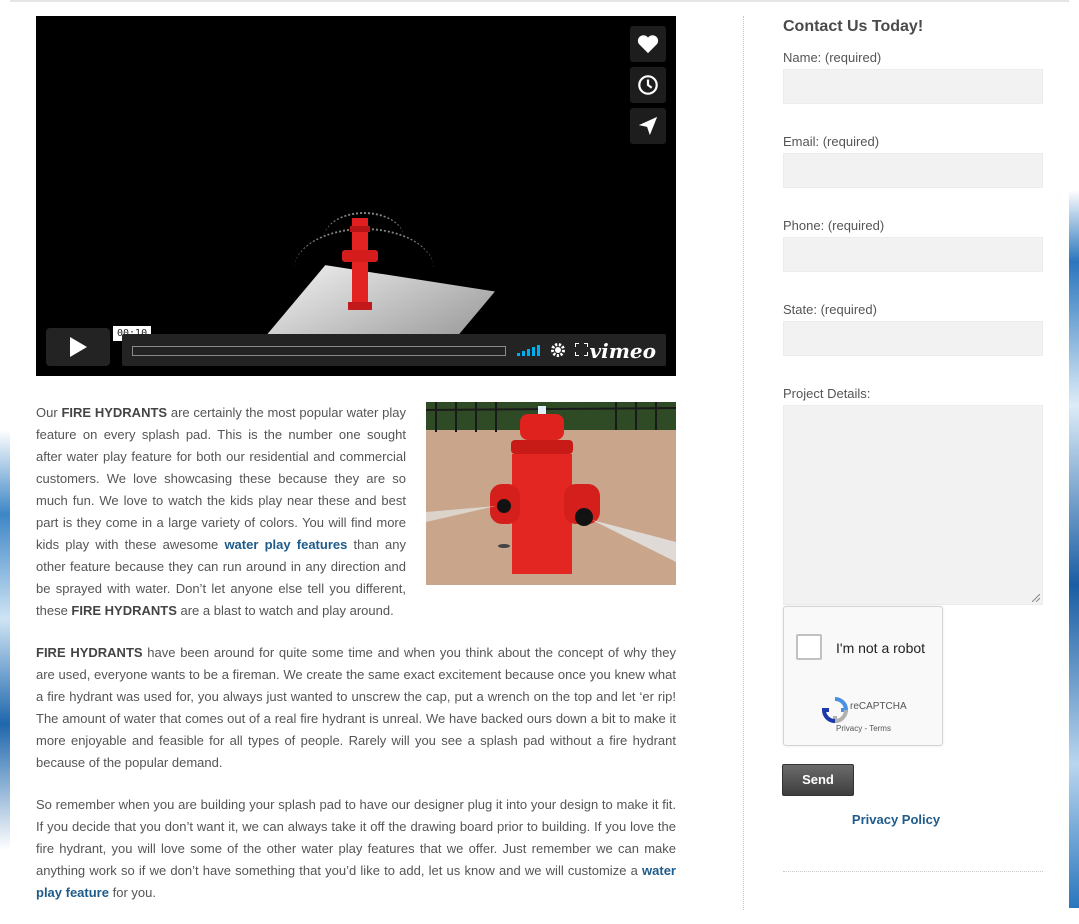 Image resolution: width=1079 pixels, height=924 pixels. I want to click on video-progress-bar, so click(319, 351).